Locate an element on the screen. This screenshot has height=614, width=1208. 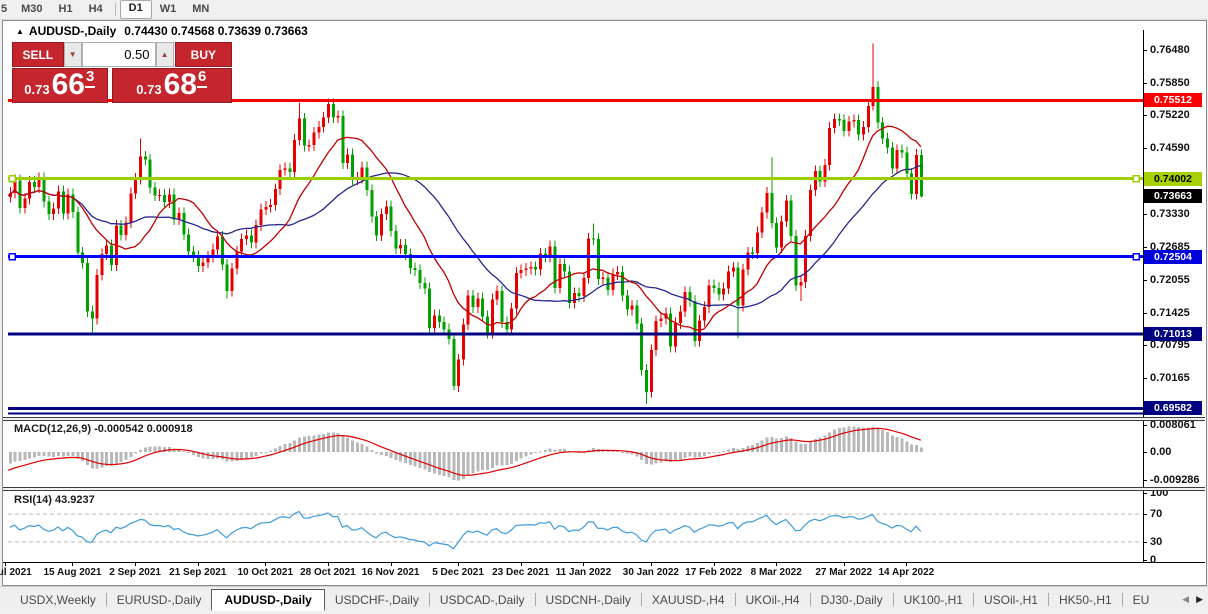
price-badge: 0.72504 is located at coordinates (1173, 256).